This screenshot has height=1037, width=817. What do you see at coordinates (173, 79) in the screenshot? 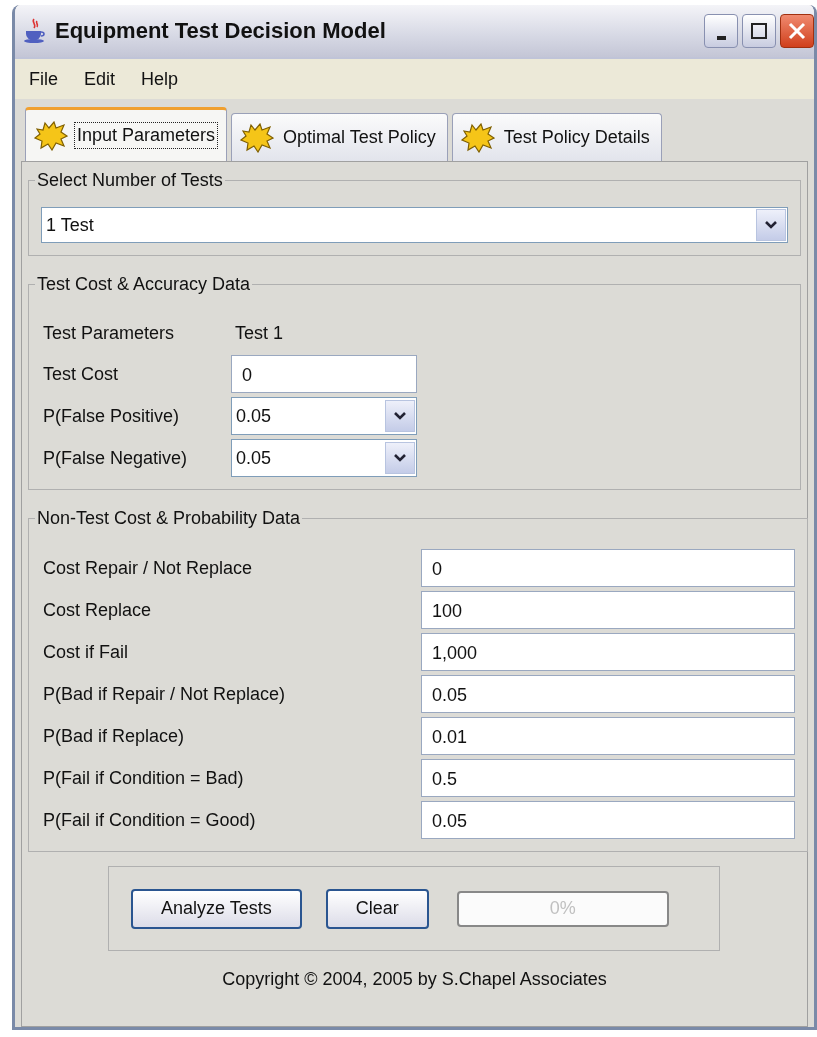
I see `menu-item: Help` at bounding box center [173, 79].